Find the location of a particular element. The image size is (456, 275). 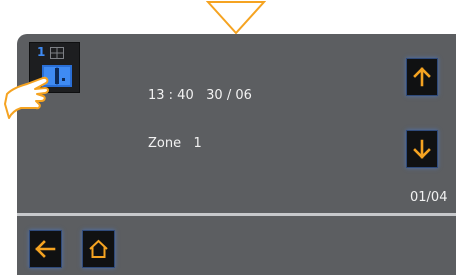

zone-number: 1 is located at coordinates (41, 52).